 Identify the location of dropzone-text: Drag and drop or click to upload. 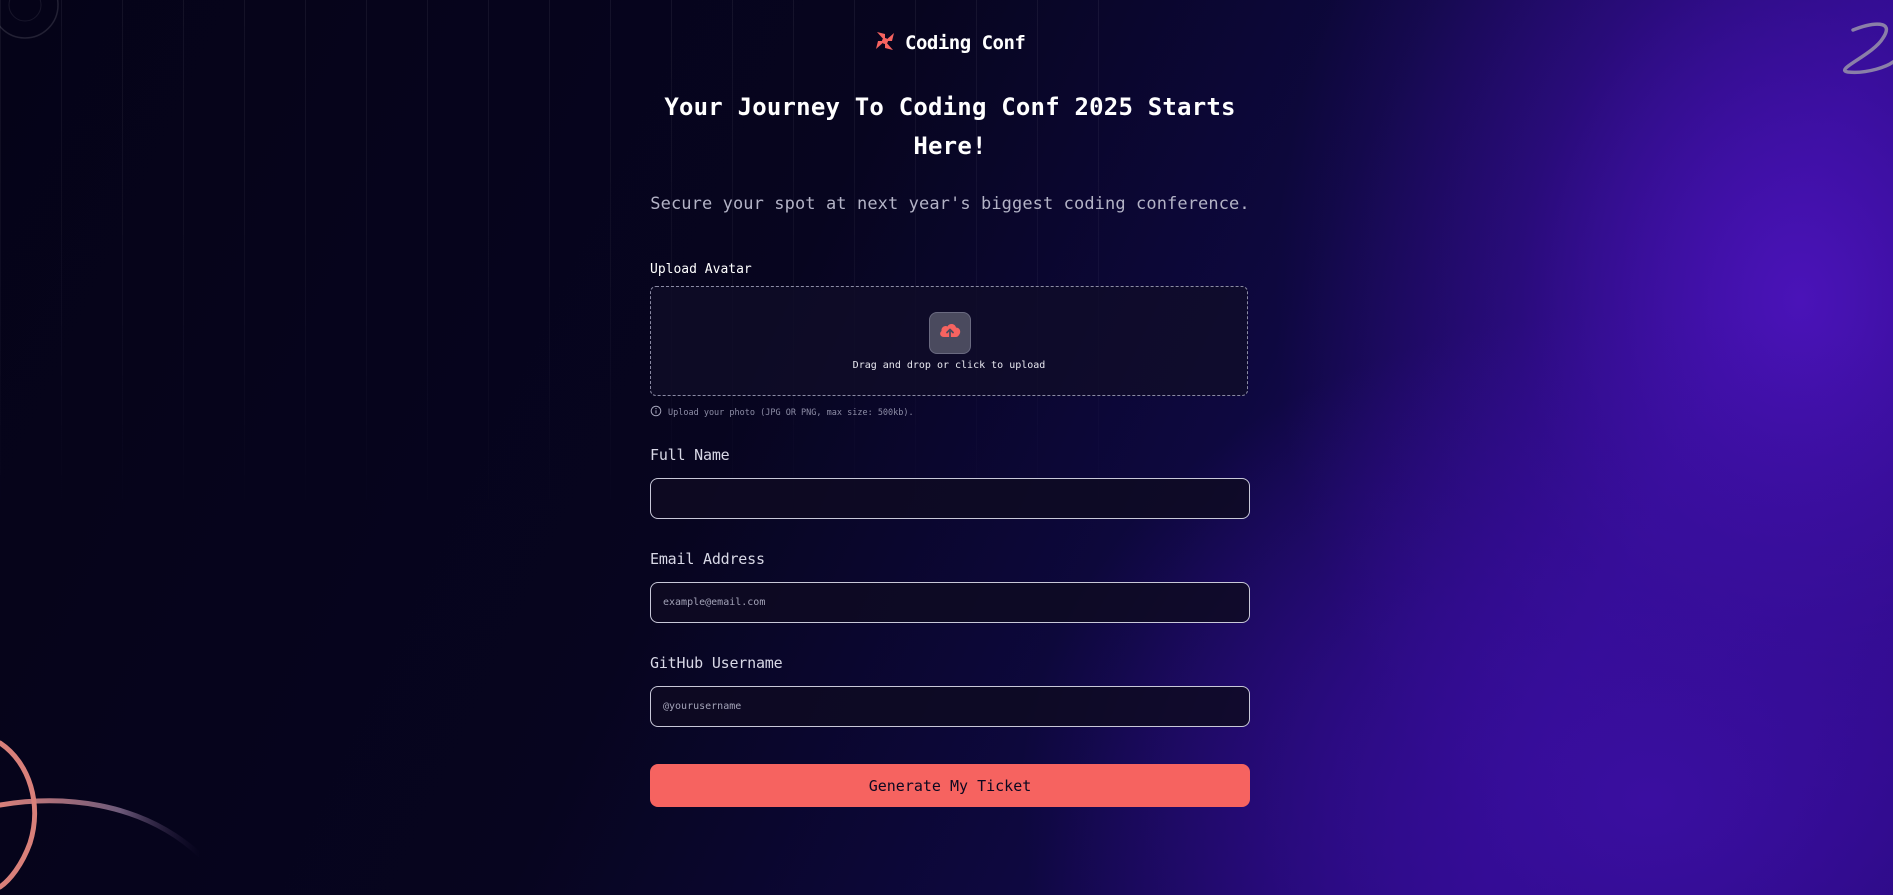
(949, 365).